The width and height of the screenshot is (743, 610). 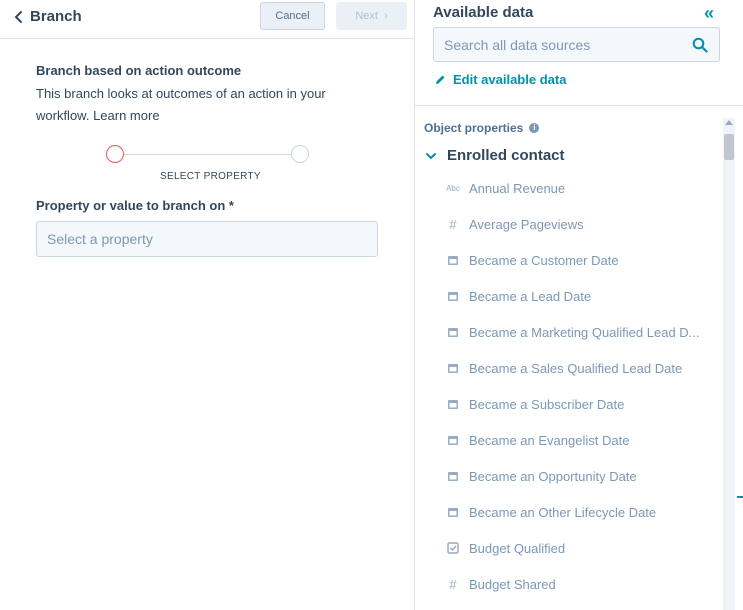 I want to click on property-label: Budget Qualified, so click(x=517, y=548).